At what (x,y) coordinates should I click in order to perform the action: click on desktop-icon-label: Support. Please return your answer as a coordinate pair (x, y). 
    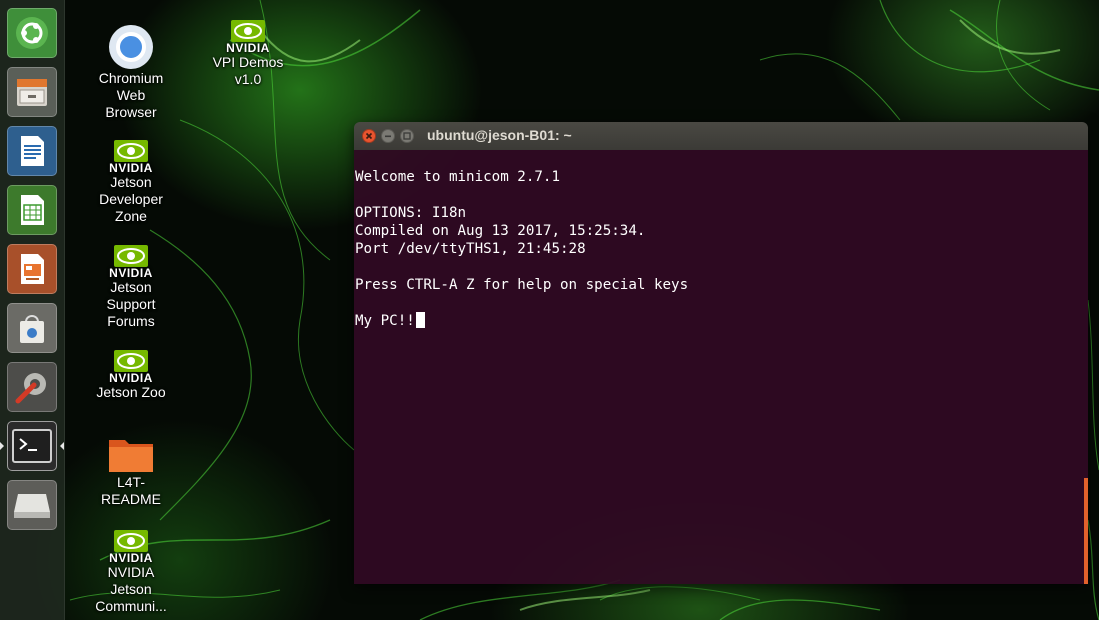
    Looking at the image, I should click on (131, 304).